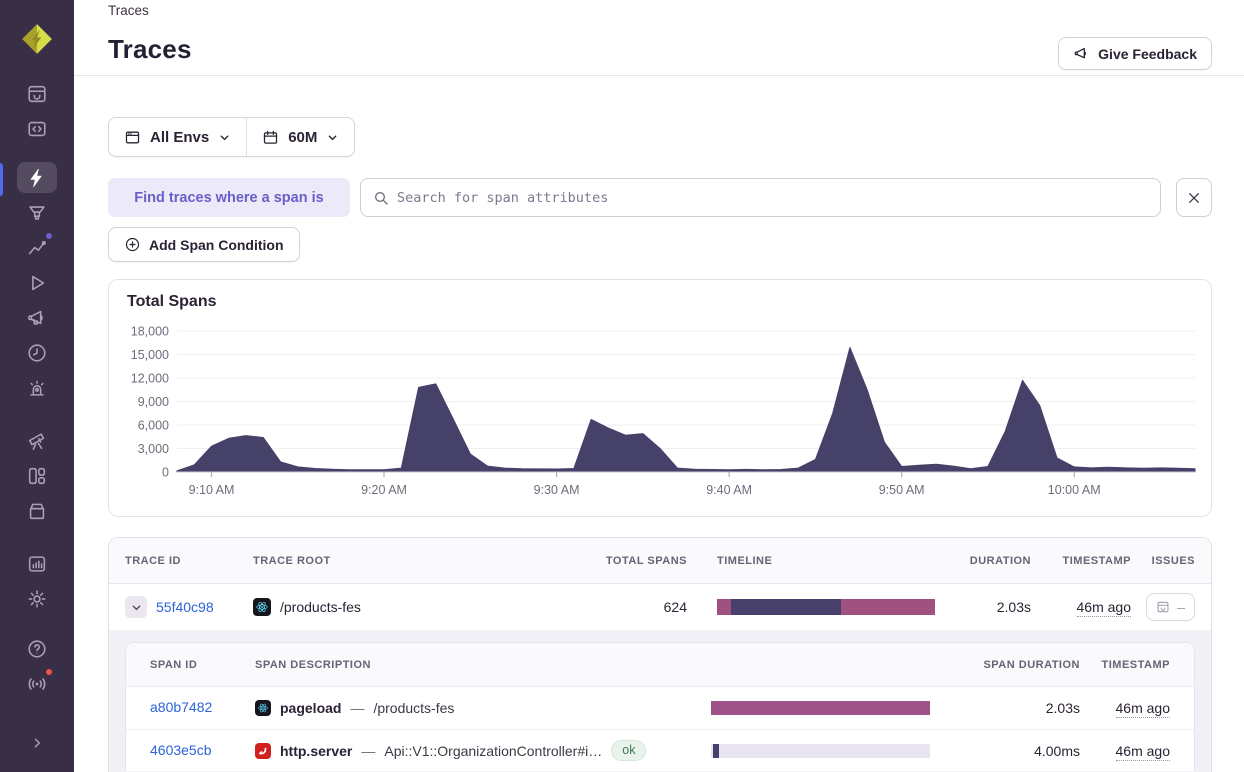 This screenshot has height=772, width=1244. I want to click on active-nav-indicator, so click(1, 179).